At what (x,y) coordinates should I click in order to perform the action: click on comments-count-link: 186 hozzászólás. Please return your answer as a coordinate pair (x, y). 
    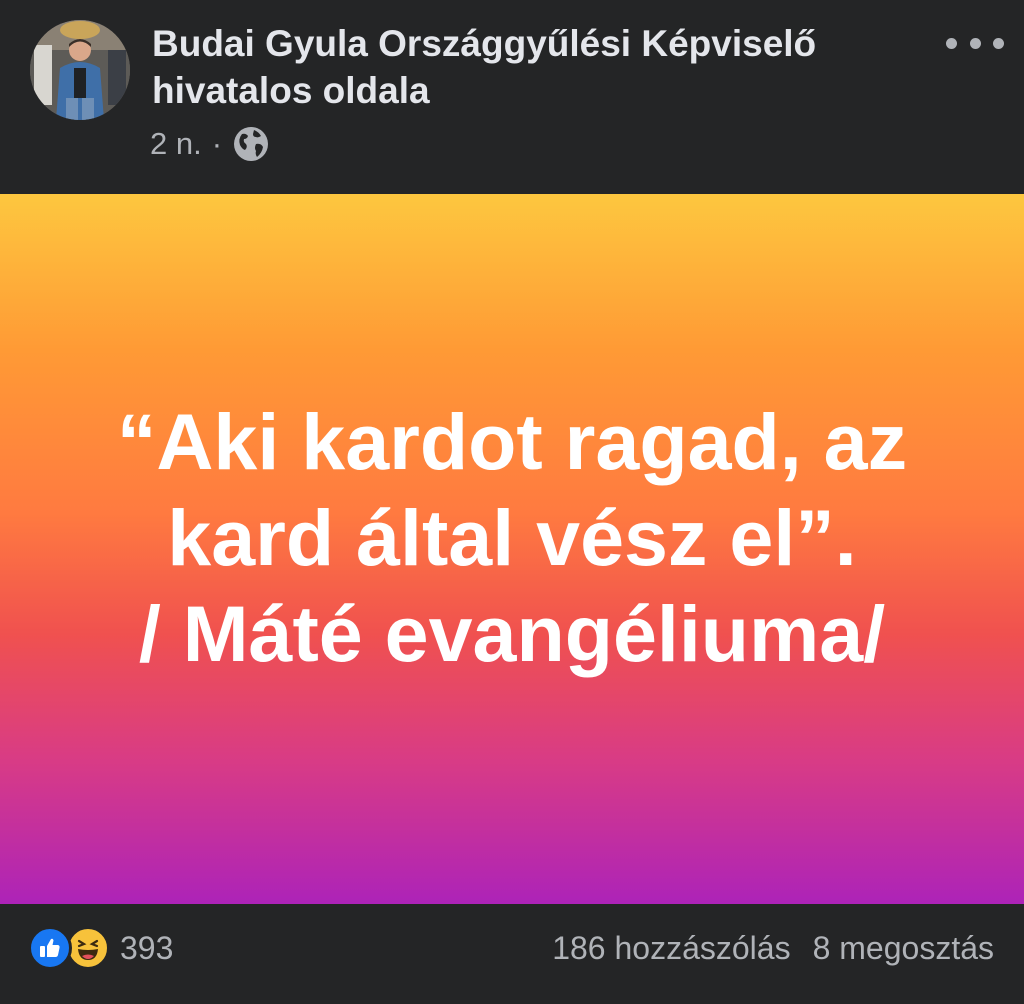
    Looking at the image, I should click on (671, 948).